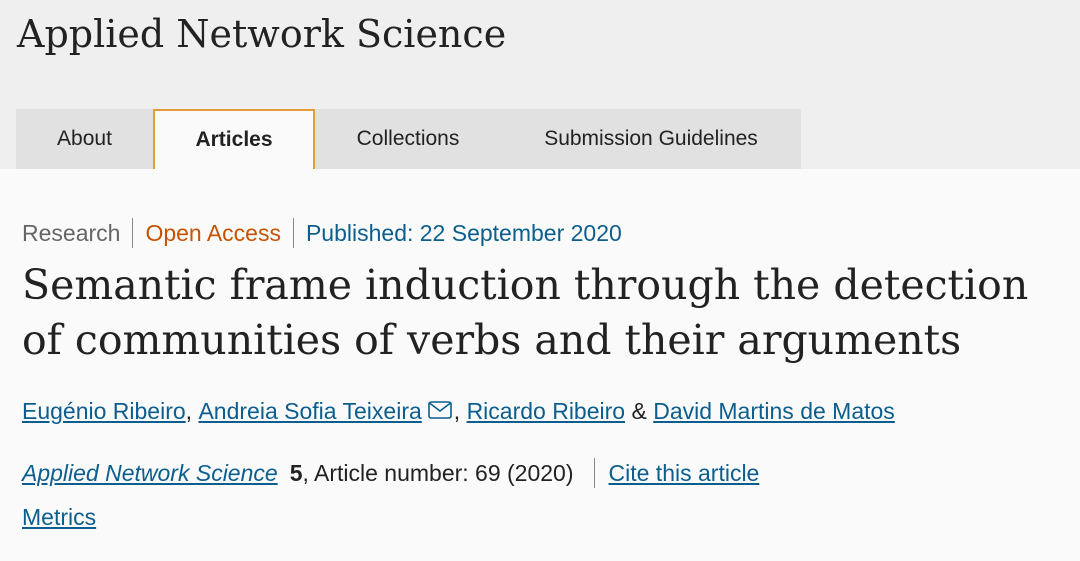 The image size is (1080, 561). What do you see at coordinates (438, 472) in the screenshot?
I see `article-number: , Article number: 69 (2020)` at bounding box center [438, 472].